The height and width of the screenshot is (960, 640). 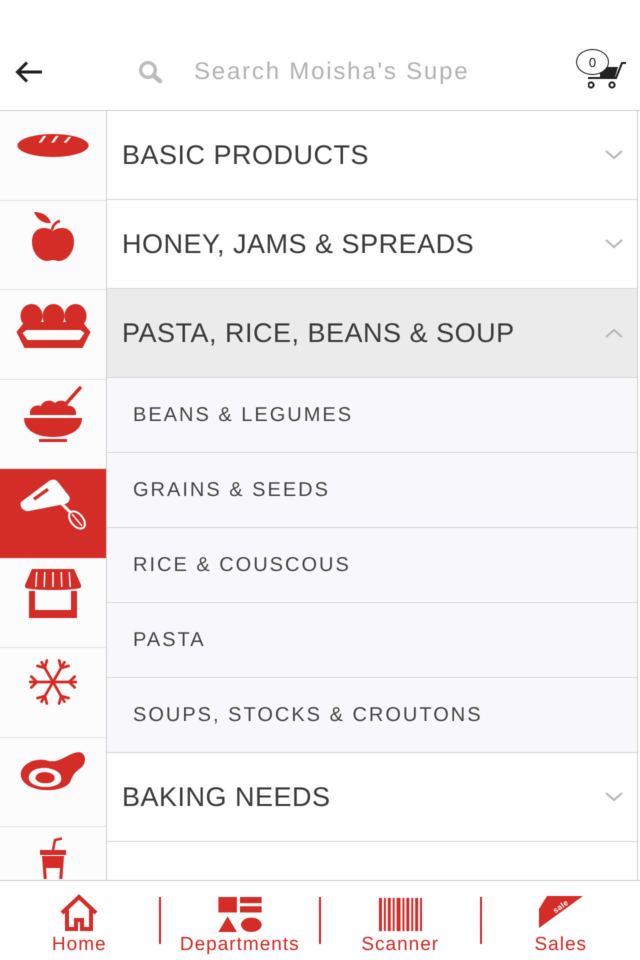 What do you see at coordinates (372, 715) in the screenshot?
I see `subcategory-item: SOUPS, STOCKS & CROUTONS` at bounding box center [372, 715].